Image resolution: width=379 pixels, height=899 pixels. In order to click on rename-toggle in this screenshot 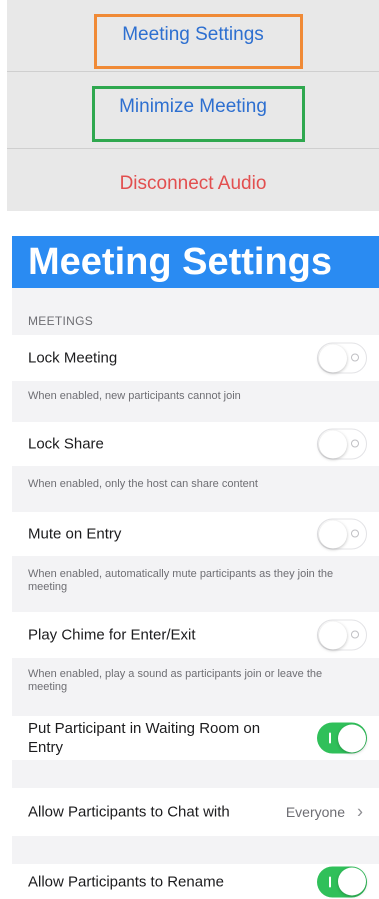, I will do `click(342, 881)`.